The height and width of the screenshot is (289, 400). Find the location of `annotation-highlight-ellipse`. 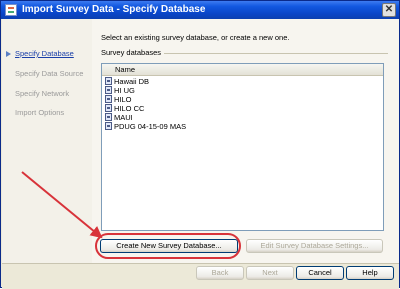

annotation-highlight-ellipse is located at coordinates (168, 246).